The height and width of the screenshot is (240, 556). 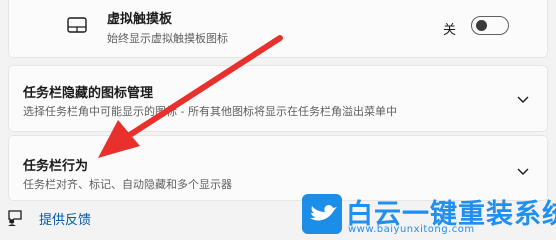 I want to click on toggle-state-label: 关, so click(x=450, y=30).